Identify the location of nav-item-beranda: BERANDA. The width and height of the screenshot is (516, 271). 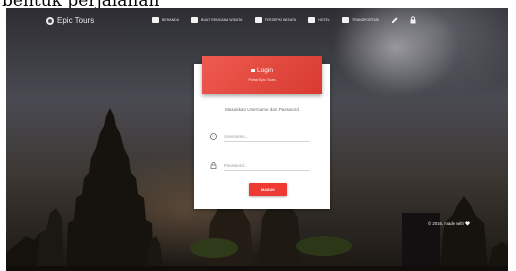
(165, 20).